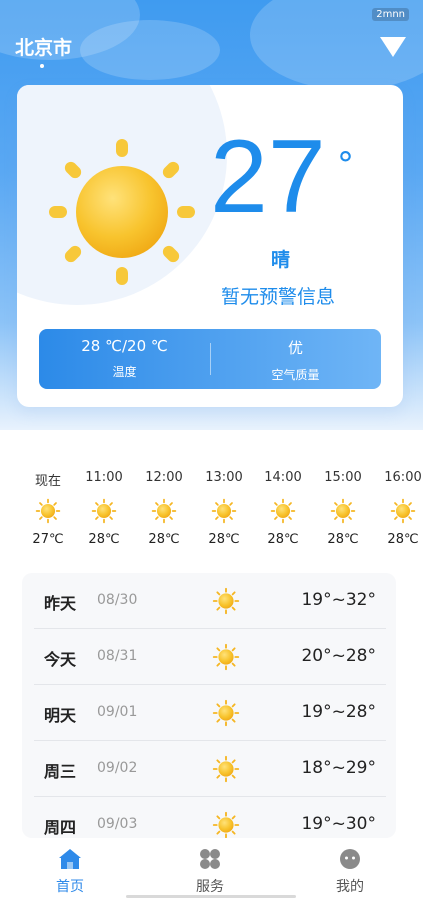 The width and height of the screenshot is (423, 899). I want to click on hour-temp: 27℃, so click(48, 539).